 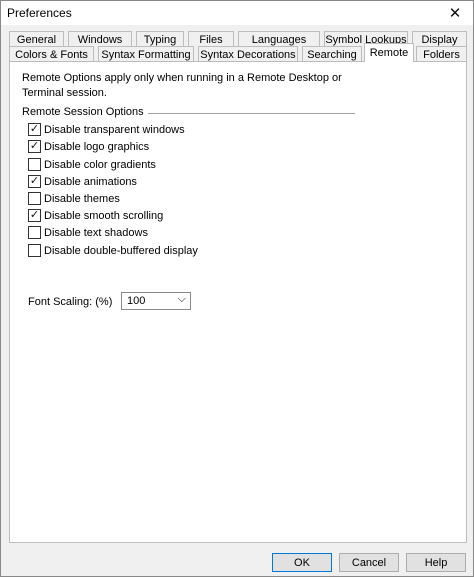 What do you see at coordinates (302, 562) in the screenshot?
I see `ok-button: OK` at bounding box center [302, 562].